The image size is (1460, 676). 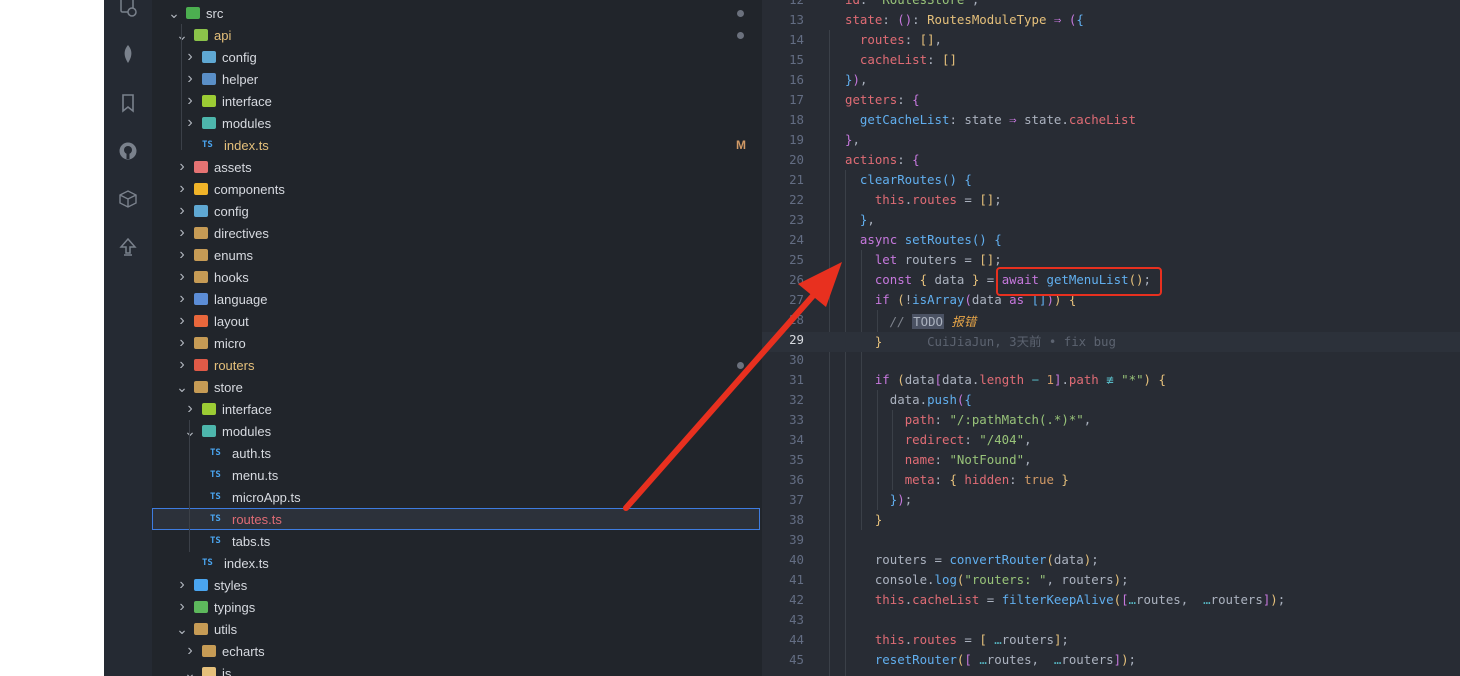 What do you see at coordinates (1111, 162) in the screenshot?
I see `code-line: 20 actions: {` at bounding box center [1111, 162].